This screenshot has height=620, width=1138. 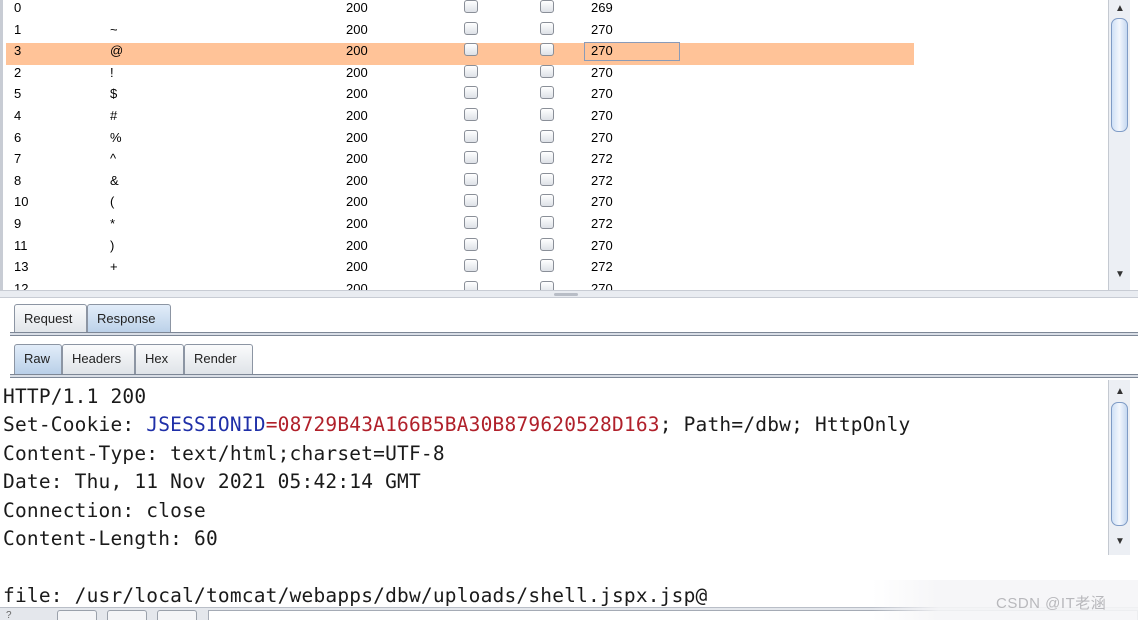 I want to click on payload-cell: #, so click(x=114, y=115).